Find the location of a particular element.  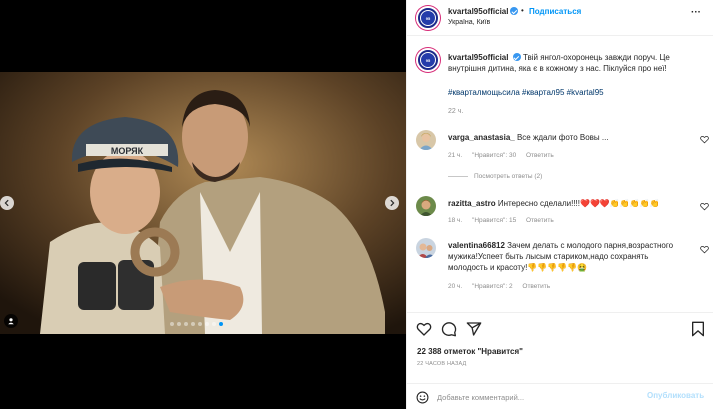

chevron-left-icon is located at coordinates (6, 203).